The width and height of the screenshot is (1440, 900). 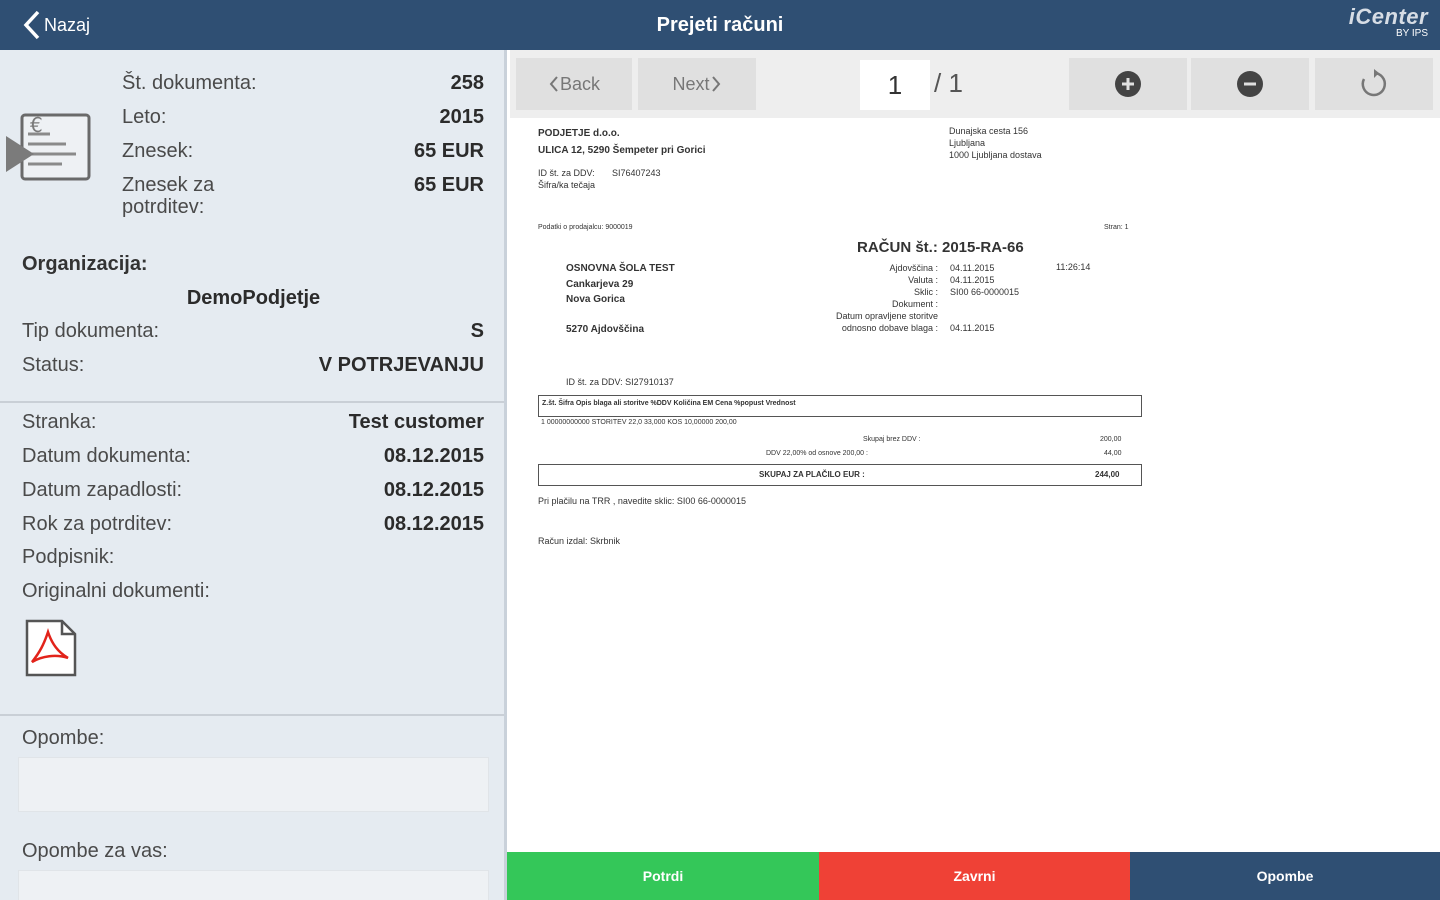 I want to click on invoice-company-address: ULICA 12, 5290 Šempeter pri Gorici, so click(x=622, y=150).